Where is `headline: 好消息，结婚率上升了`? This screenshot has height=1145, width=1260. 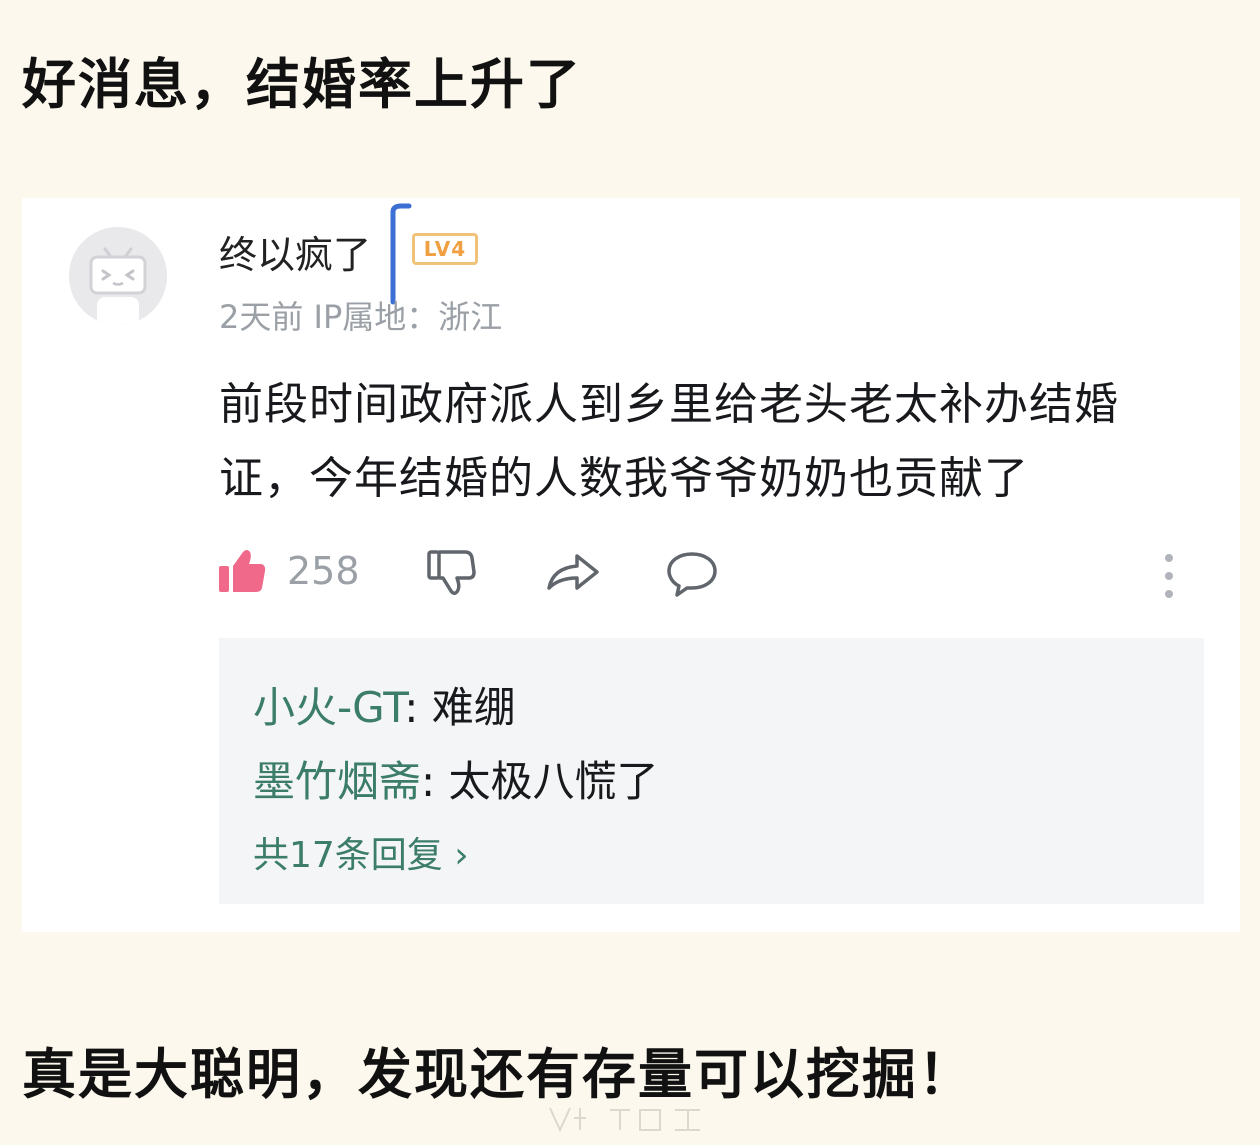 headline: 好消息，结婚率上升了 is located at coordinates (302, 84).